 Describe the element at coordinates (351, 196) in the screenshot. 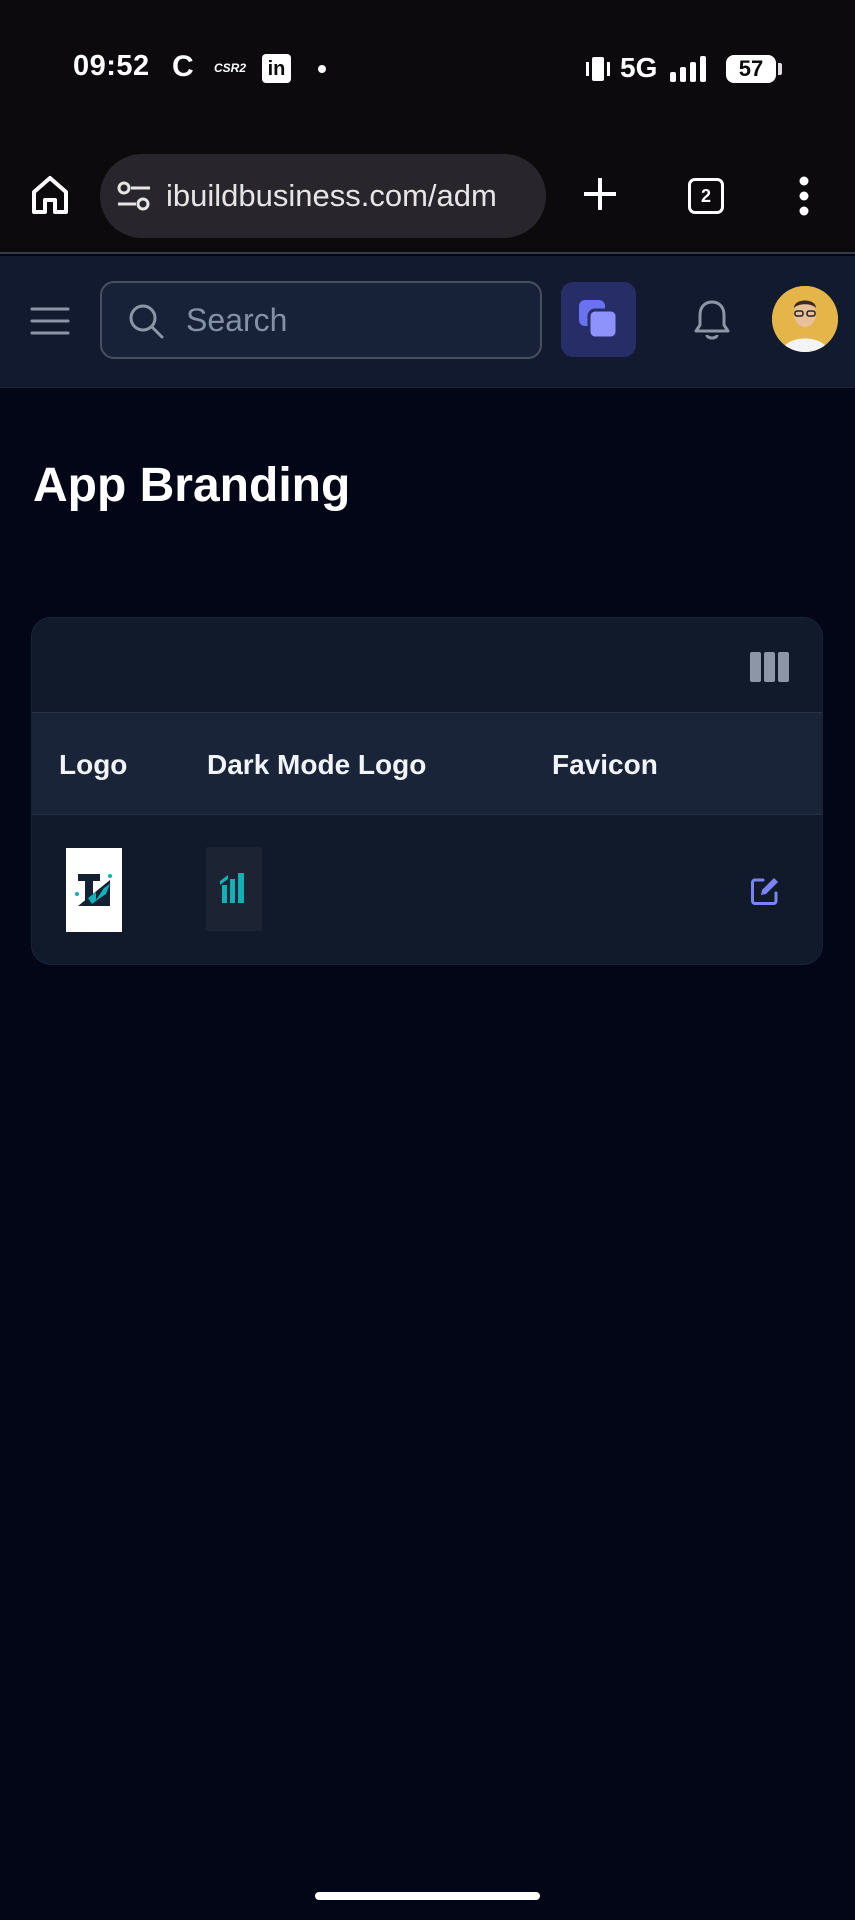

I see `url-text: ibuildbusiness.com/adm` at that location.